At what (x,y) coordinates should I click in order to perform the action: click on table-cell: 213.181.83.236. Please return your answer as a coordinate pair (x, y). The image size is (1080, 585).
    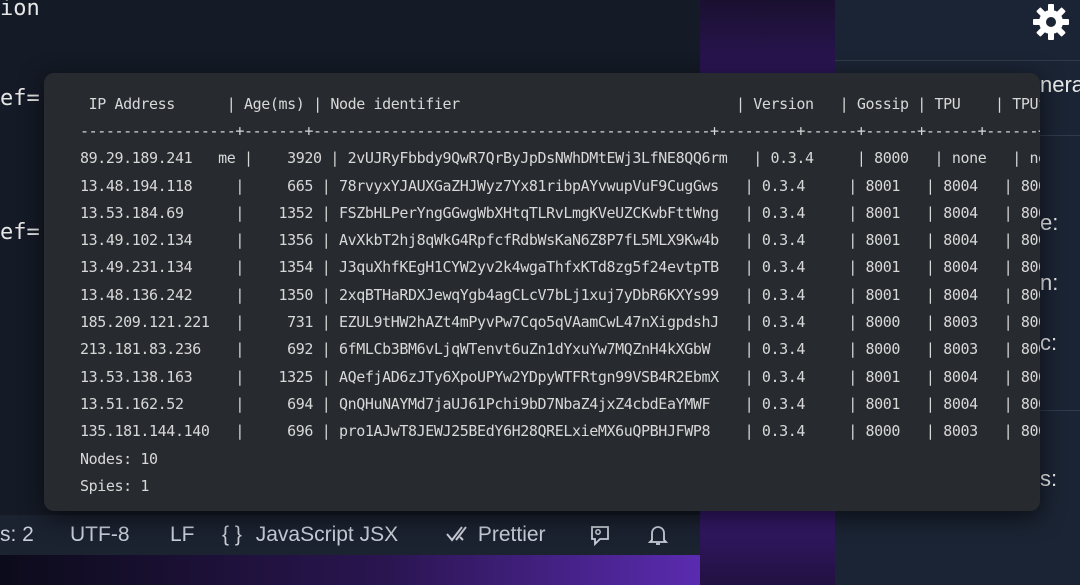
    Looking at the image, I should click on (153, 349).